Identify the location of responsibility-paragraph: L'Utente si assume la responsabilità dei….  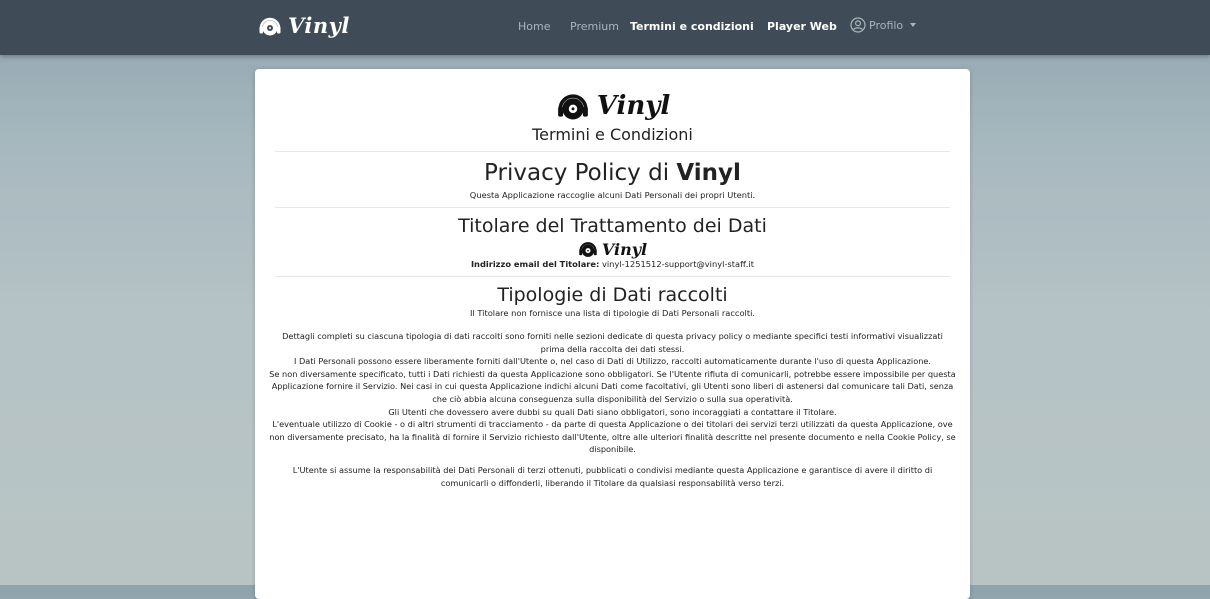
(612, 476).